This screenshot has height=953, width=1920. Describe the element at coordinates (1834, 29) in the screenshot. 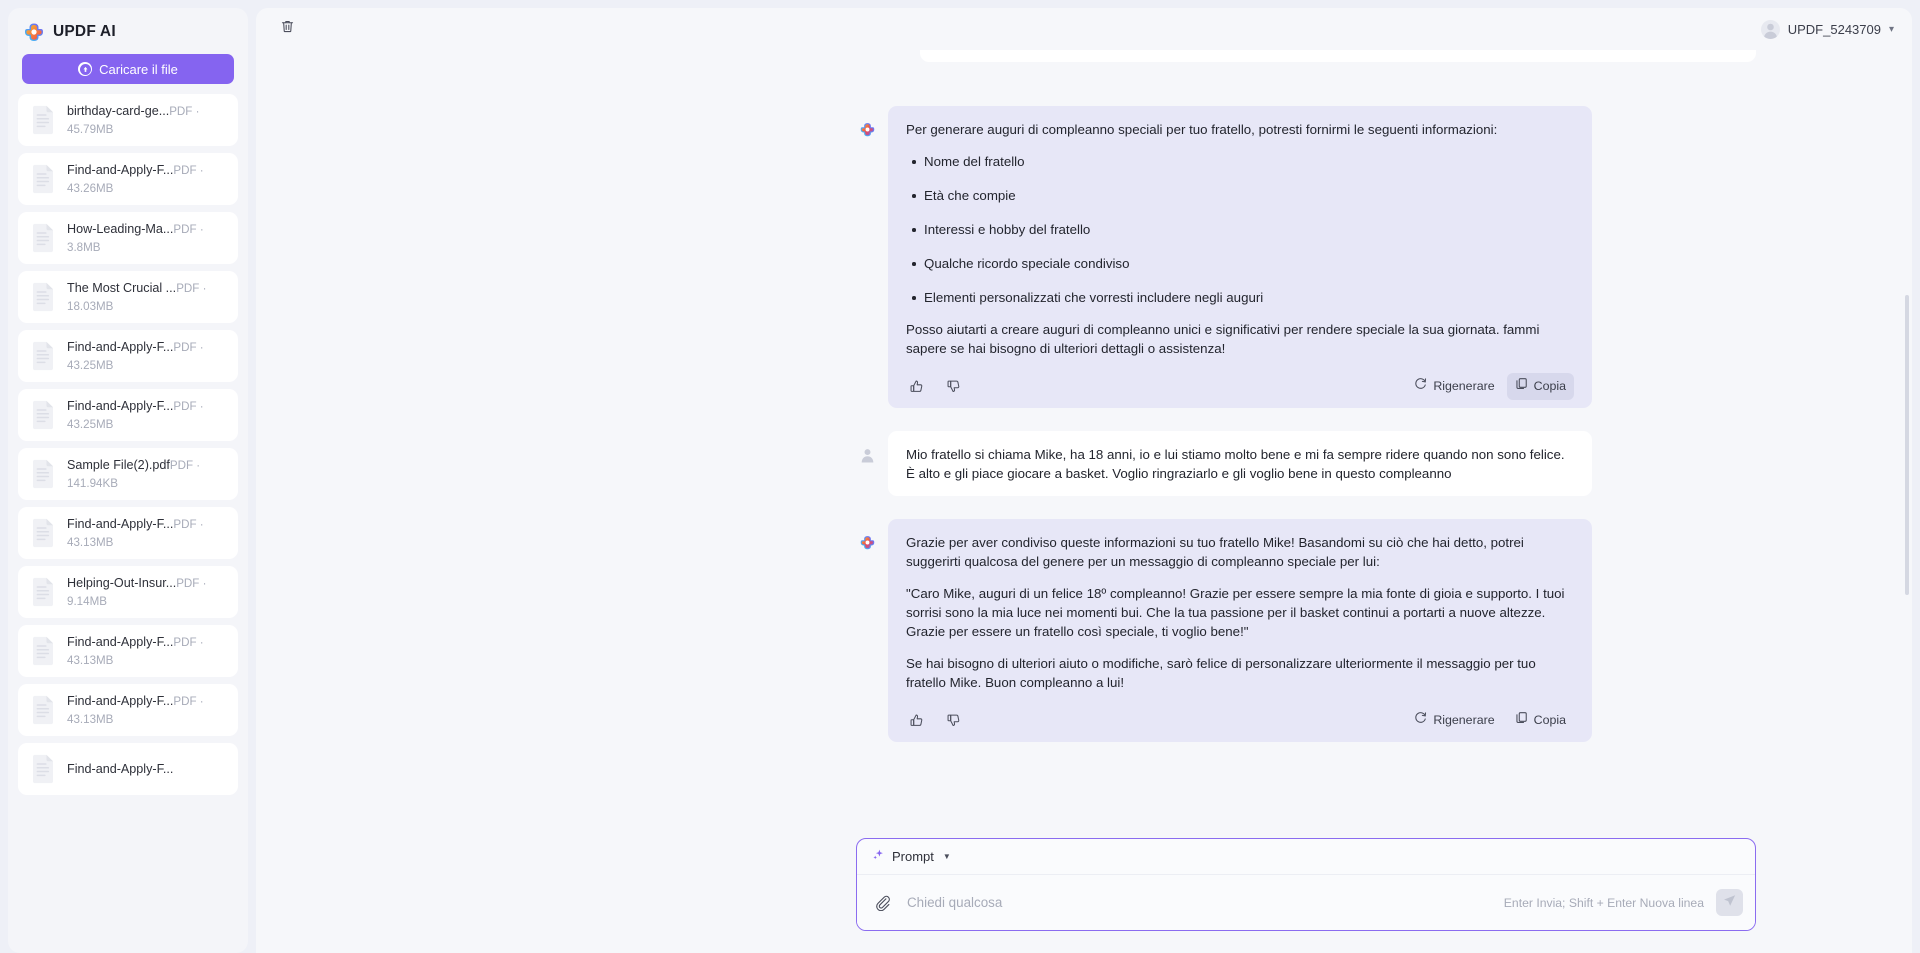

I see `account-name: UPDF_5243709` at that location.